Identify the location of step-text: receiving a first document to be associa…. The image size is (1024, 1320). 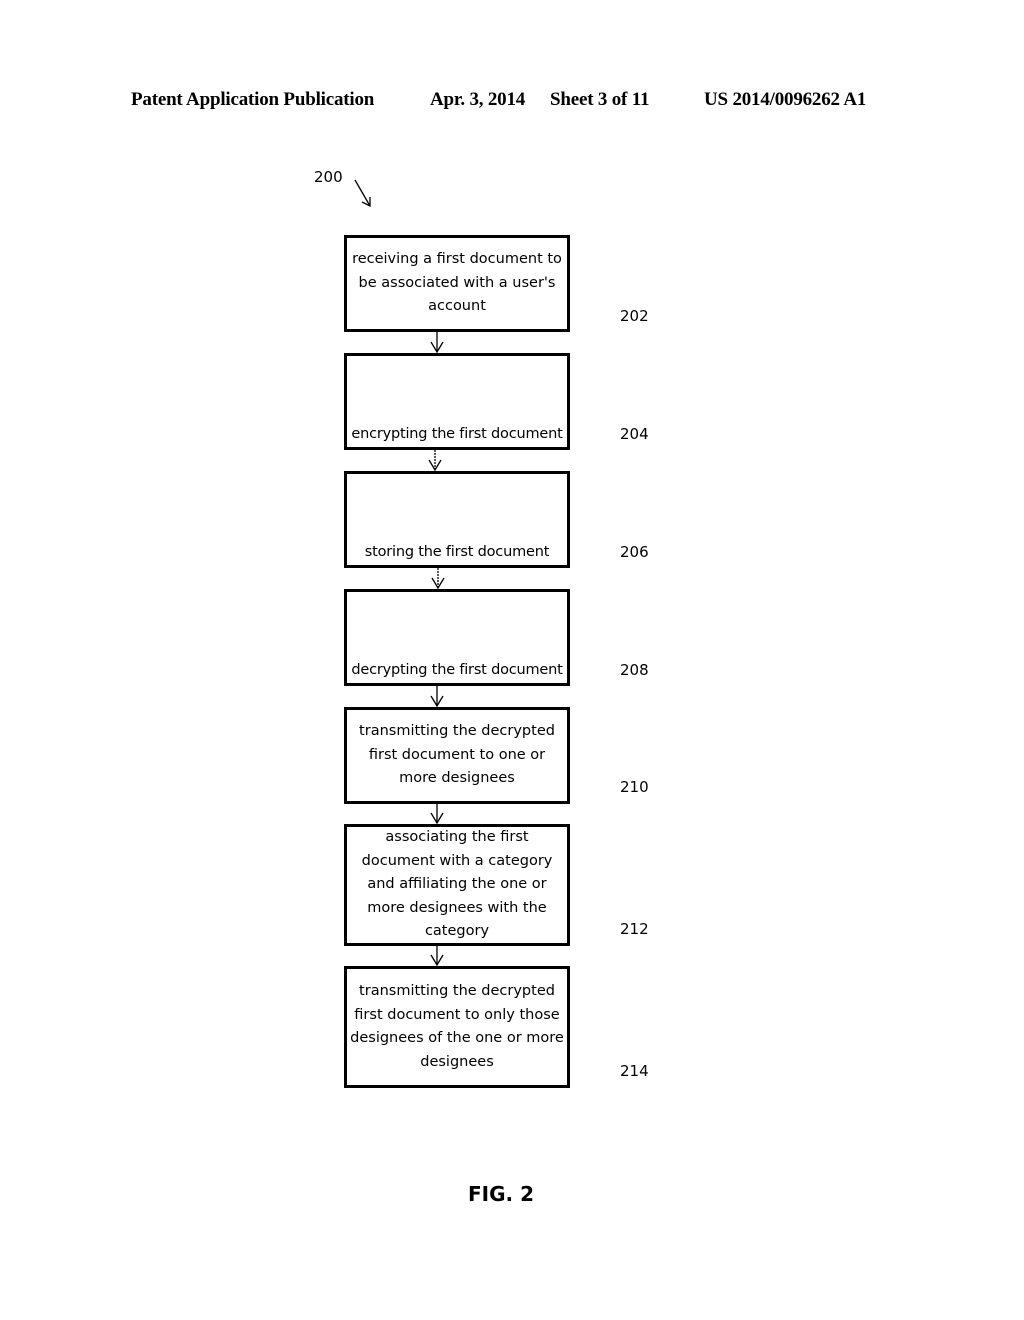
(457, 283).